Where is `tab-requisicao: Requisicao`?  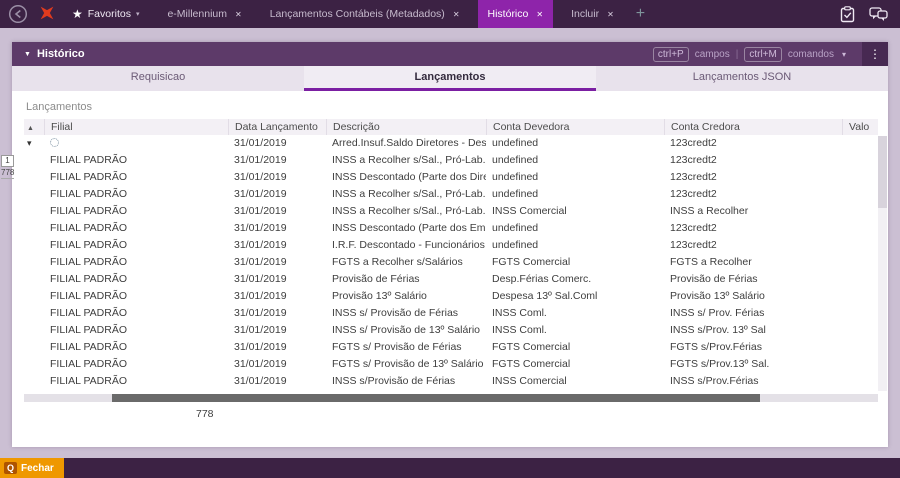
tab-requisicao: Requisicao is located at coordinates (158, 78).